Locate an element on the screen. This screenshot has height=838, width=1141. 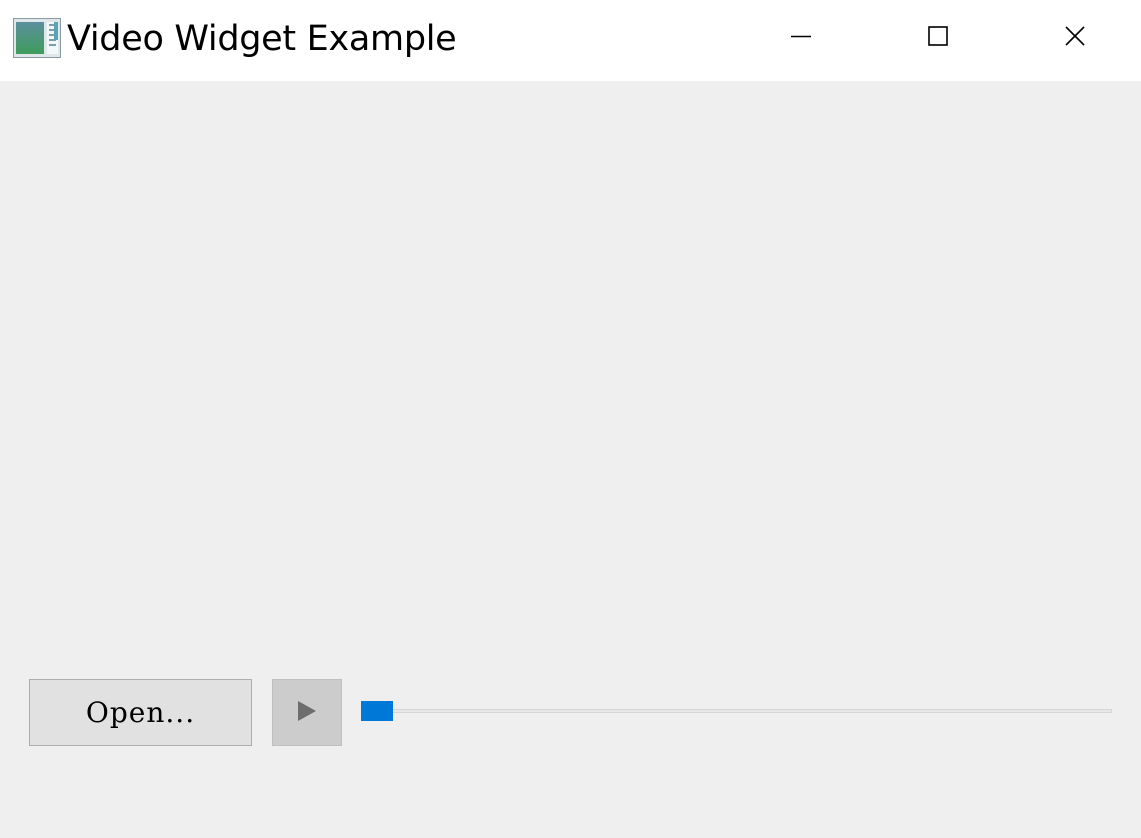
slider-groove is located at coordinates (736, 711).